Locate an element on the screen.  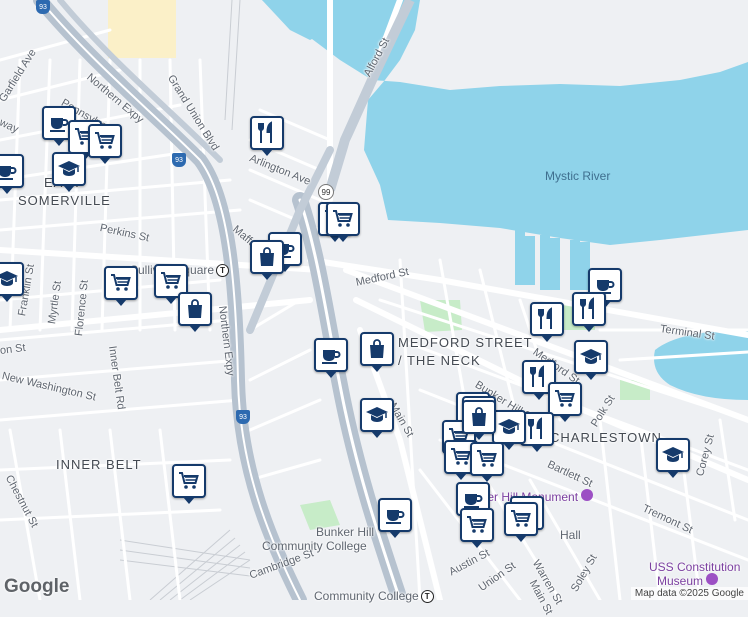
monument-icon is located at coordinates (587, 495).